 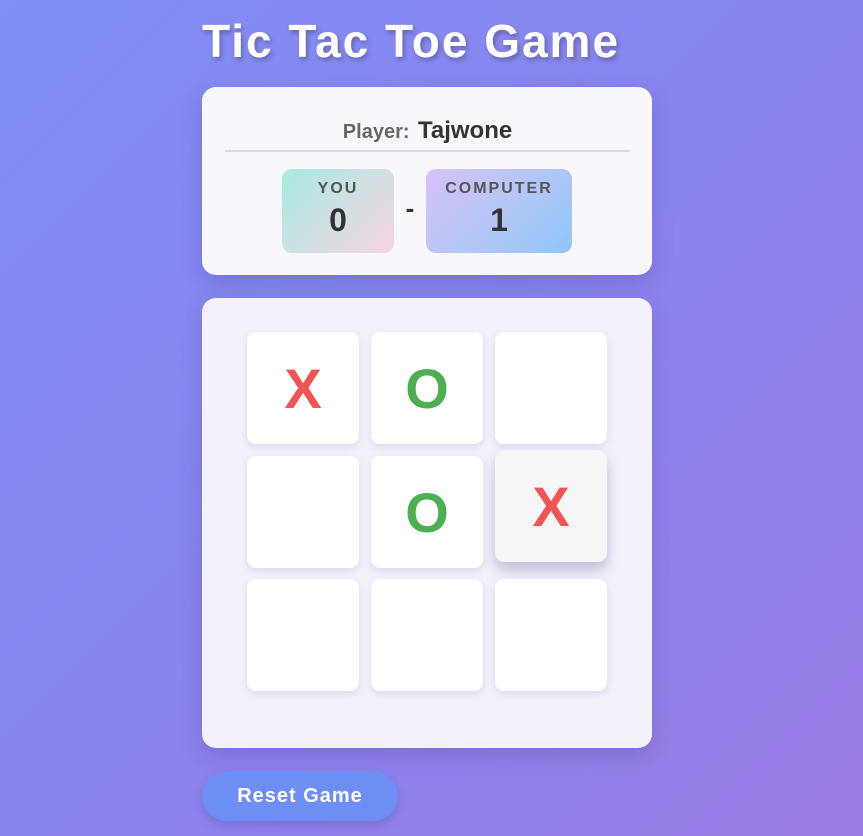 I want to click on player-name: Tajwone, so click(x=465, y=130).